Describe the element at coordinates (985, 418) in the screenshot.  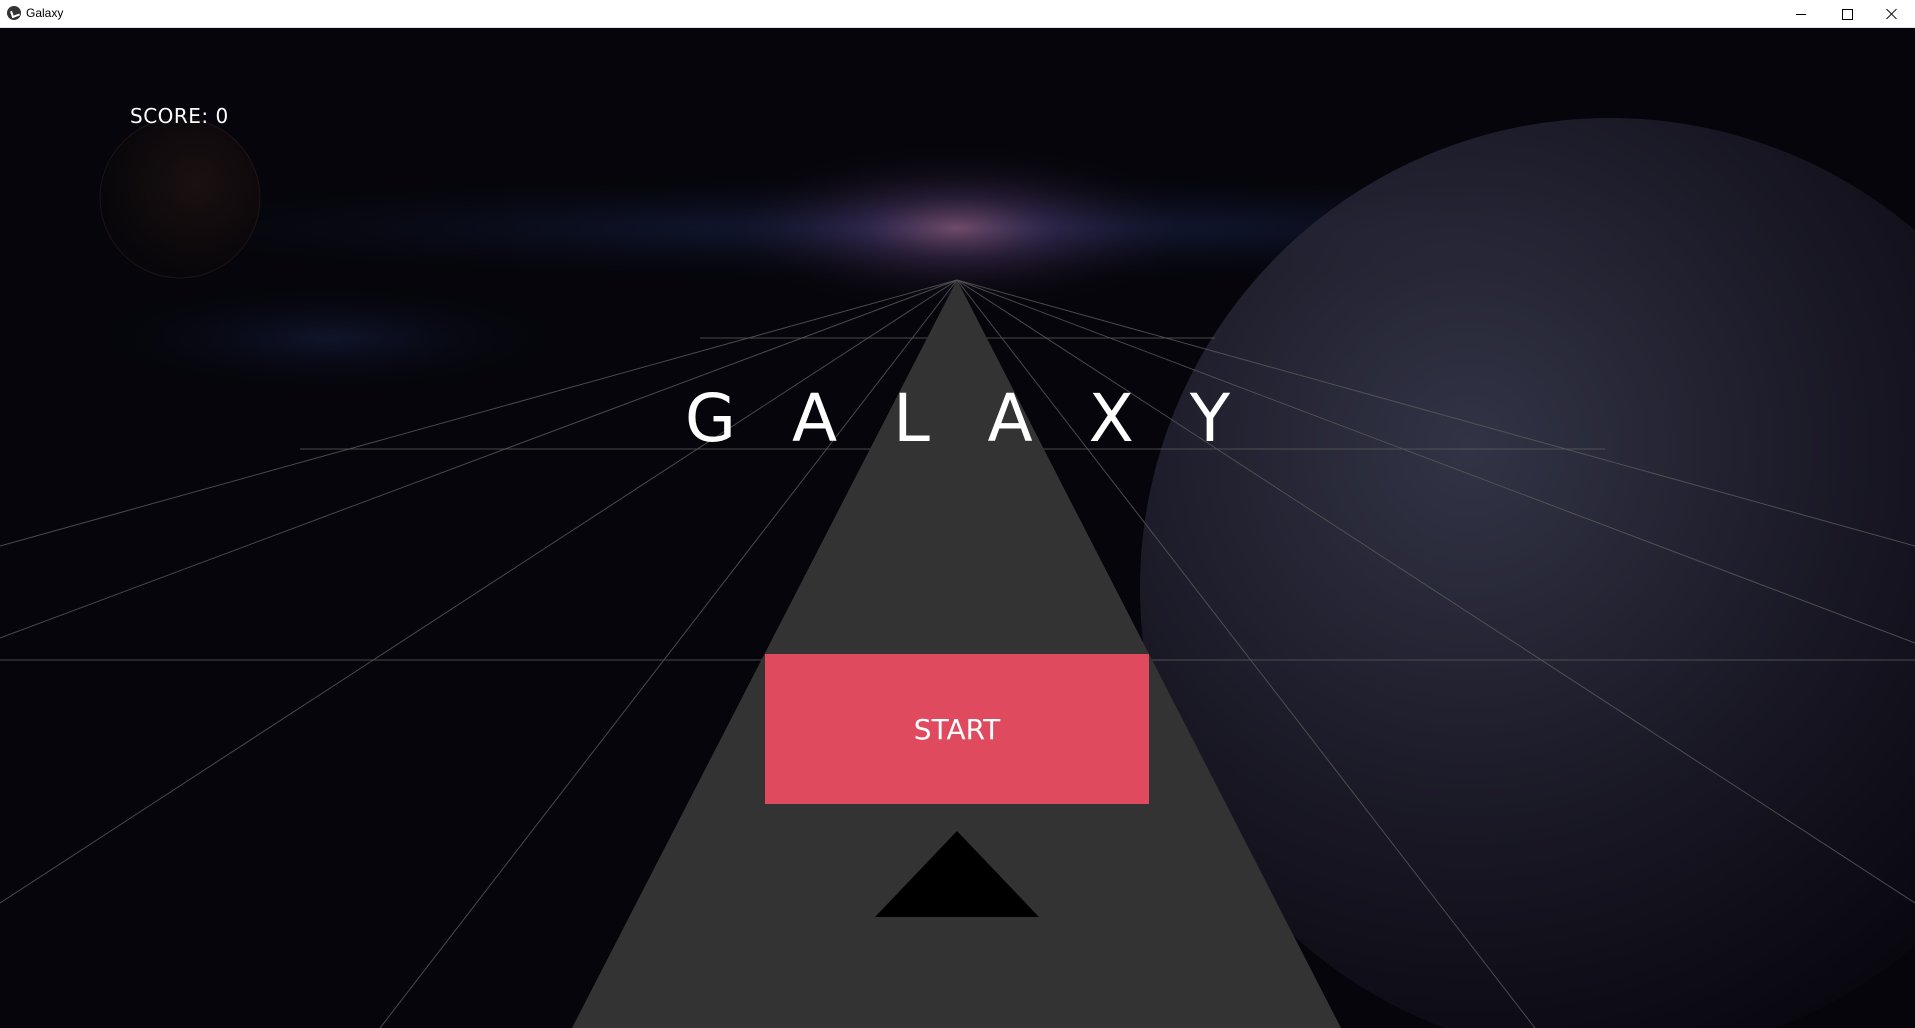
I see `game-title: GALAXY` at that location.